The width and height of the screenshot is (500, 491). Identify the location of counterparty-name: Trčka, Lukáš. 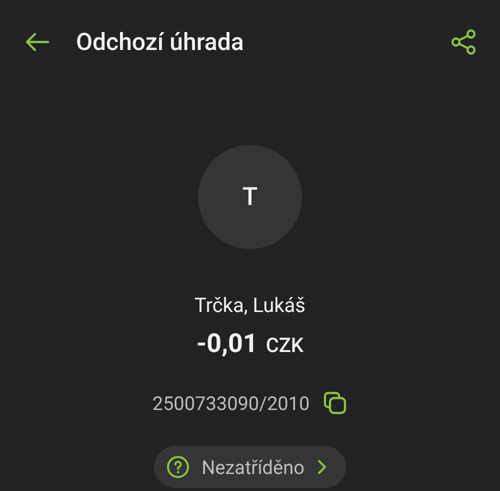
(250, 305).